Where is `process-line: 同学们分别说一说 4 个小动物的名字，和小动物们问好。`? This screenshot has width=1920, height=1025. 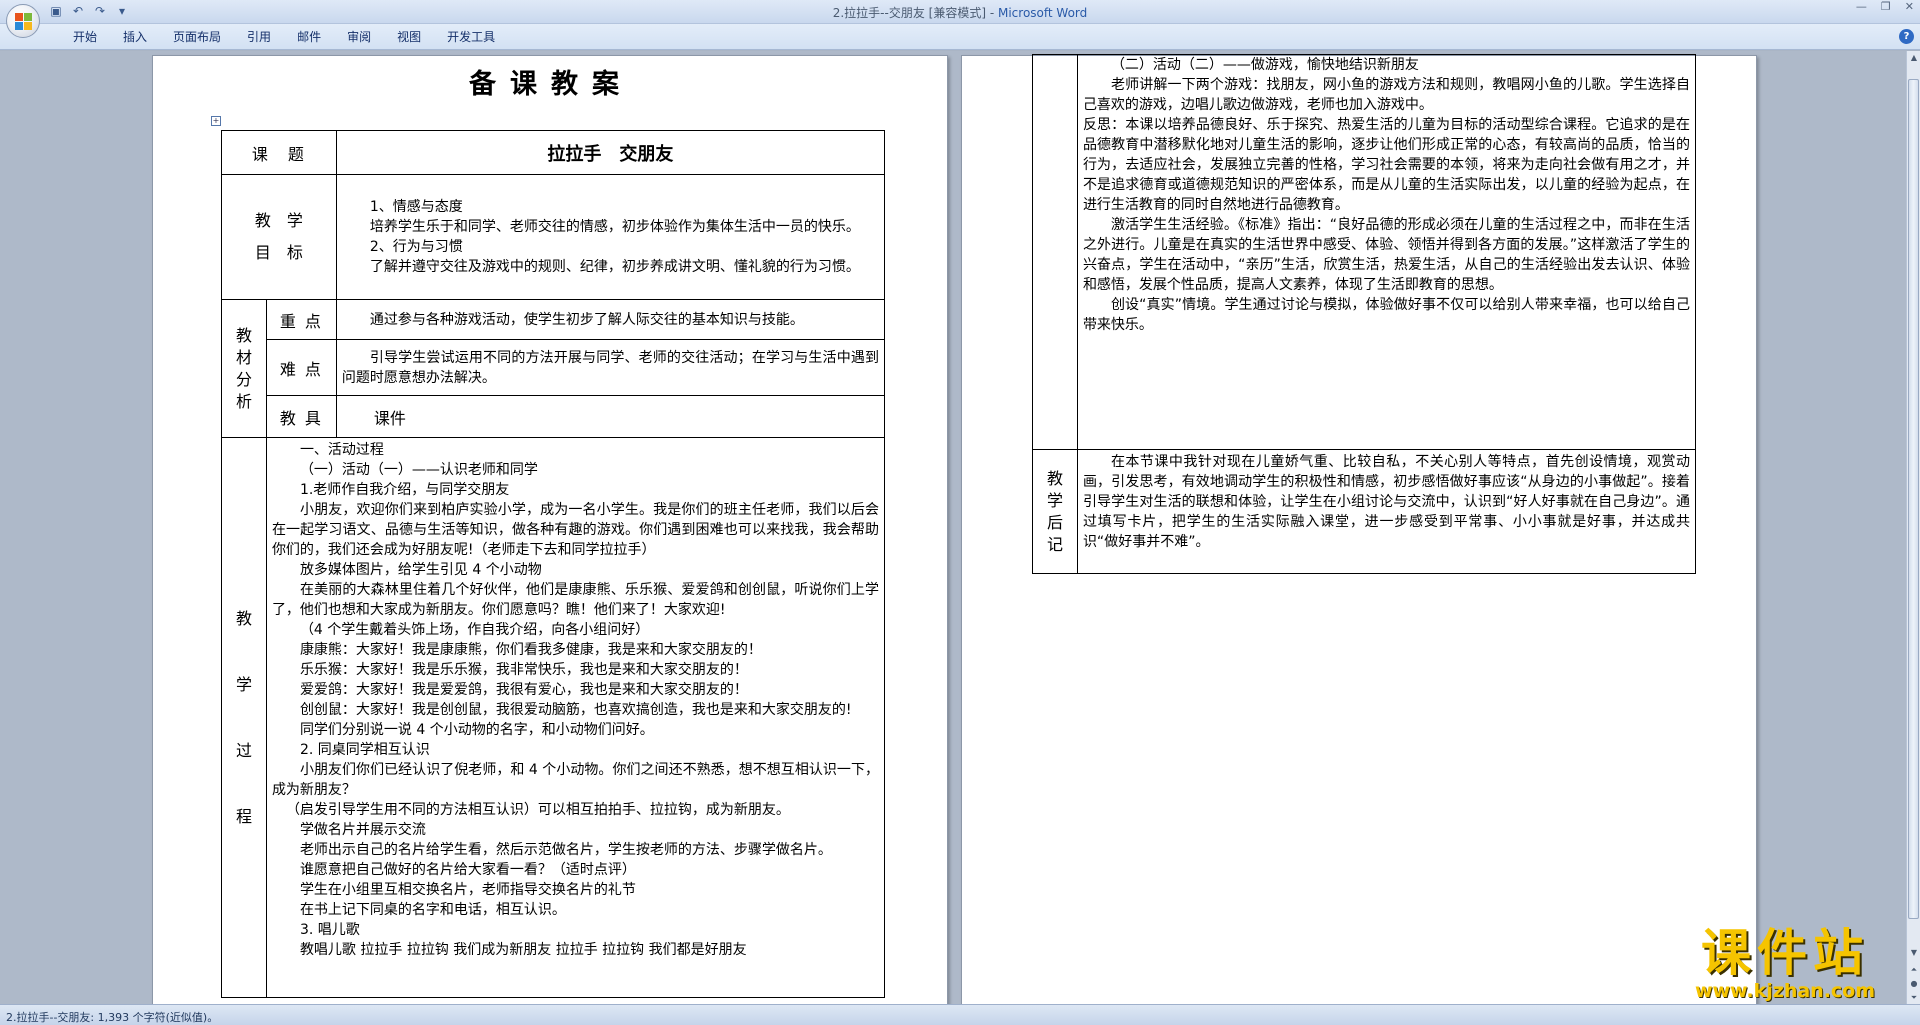
process-line: 同学们分别说一说 4 个小动物的名字，和小动物们问好。 is located at coordinates (476, 730).